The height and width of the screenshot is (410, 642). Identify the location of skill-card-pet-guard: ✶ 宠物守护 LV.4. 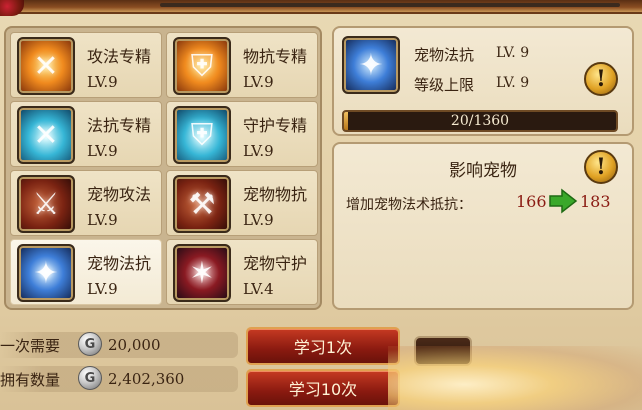
(242, 272).